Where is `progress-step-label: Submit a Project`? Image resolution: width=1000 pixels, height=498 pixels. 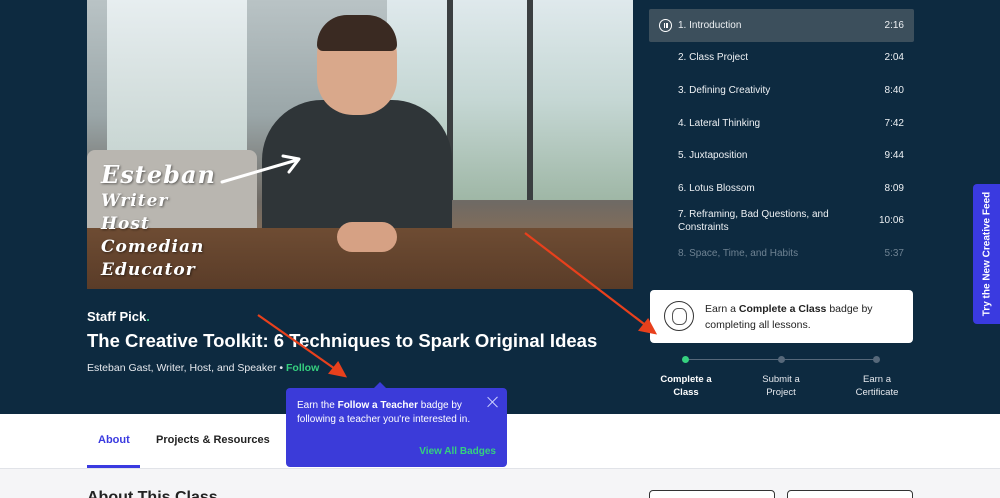 progress-step-label: Submit a Project is located at coordinates (781, 386).